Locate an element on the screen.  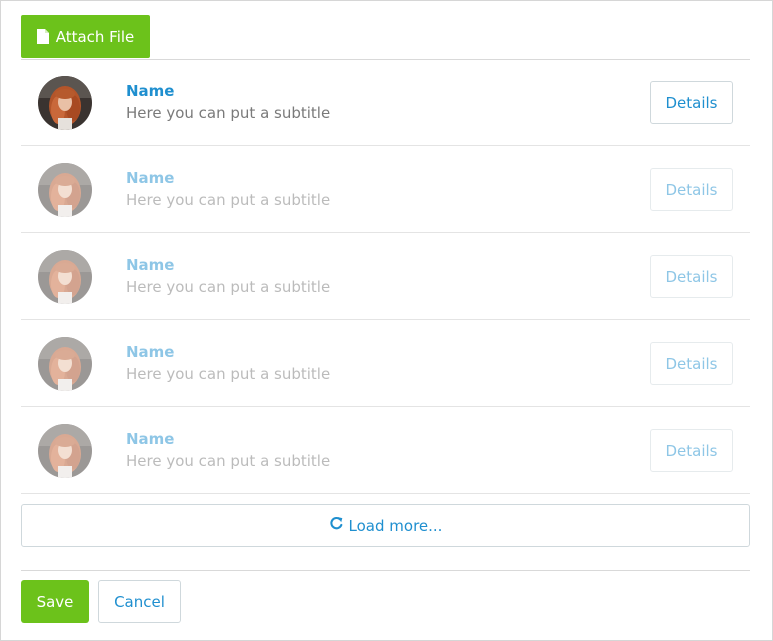
cancel-button: Cancel is located at coordinates (139, 601).